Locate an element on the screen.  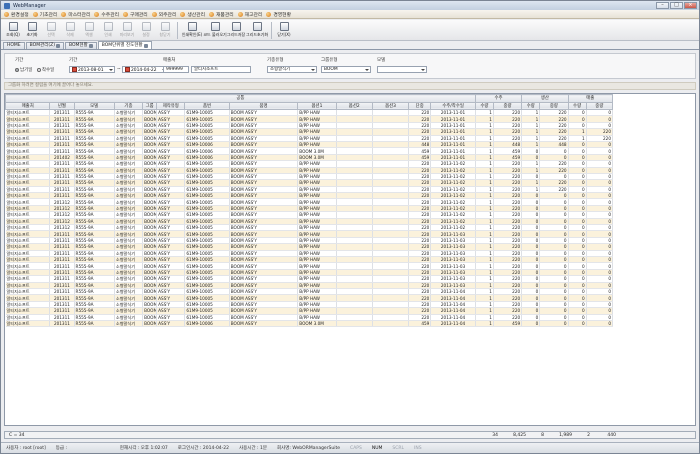
toolbar-button-label: 그리드저장 is located at coordinates (236, 34).